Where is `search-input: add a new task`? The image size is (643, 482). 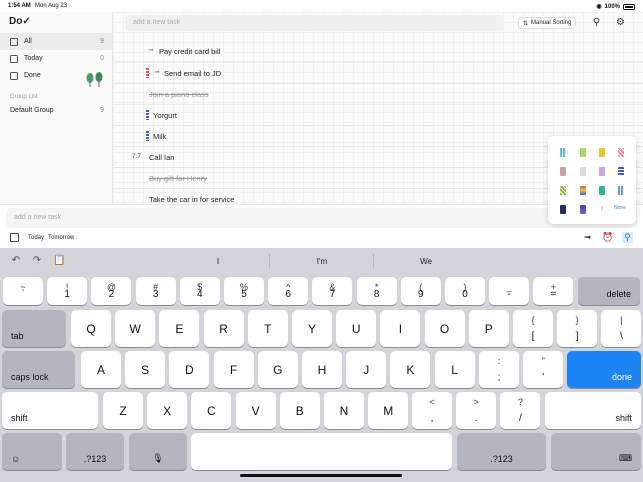 search-input: add a new task is located at coordinates (314, 23).